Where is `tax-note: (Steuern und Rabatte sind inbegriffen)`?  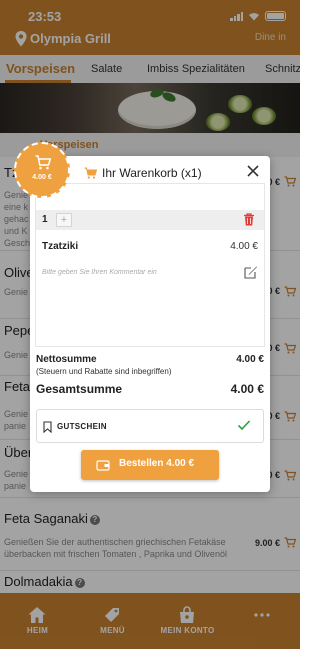
tax-note: (Steuern und Rabatte sind inbegriffen) is located at coordinates (104, 371).